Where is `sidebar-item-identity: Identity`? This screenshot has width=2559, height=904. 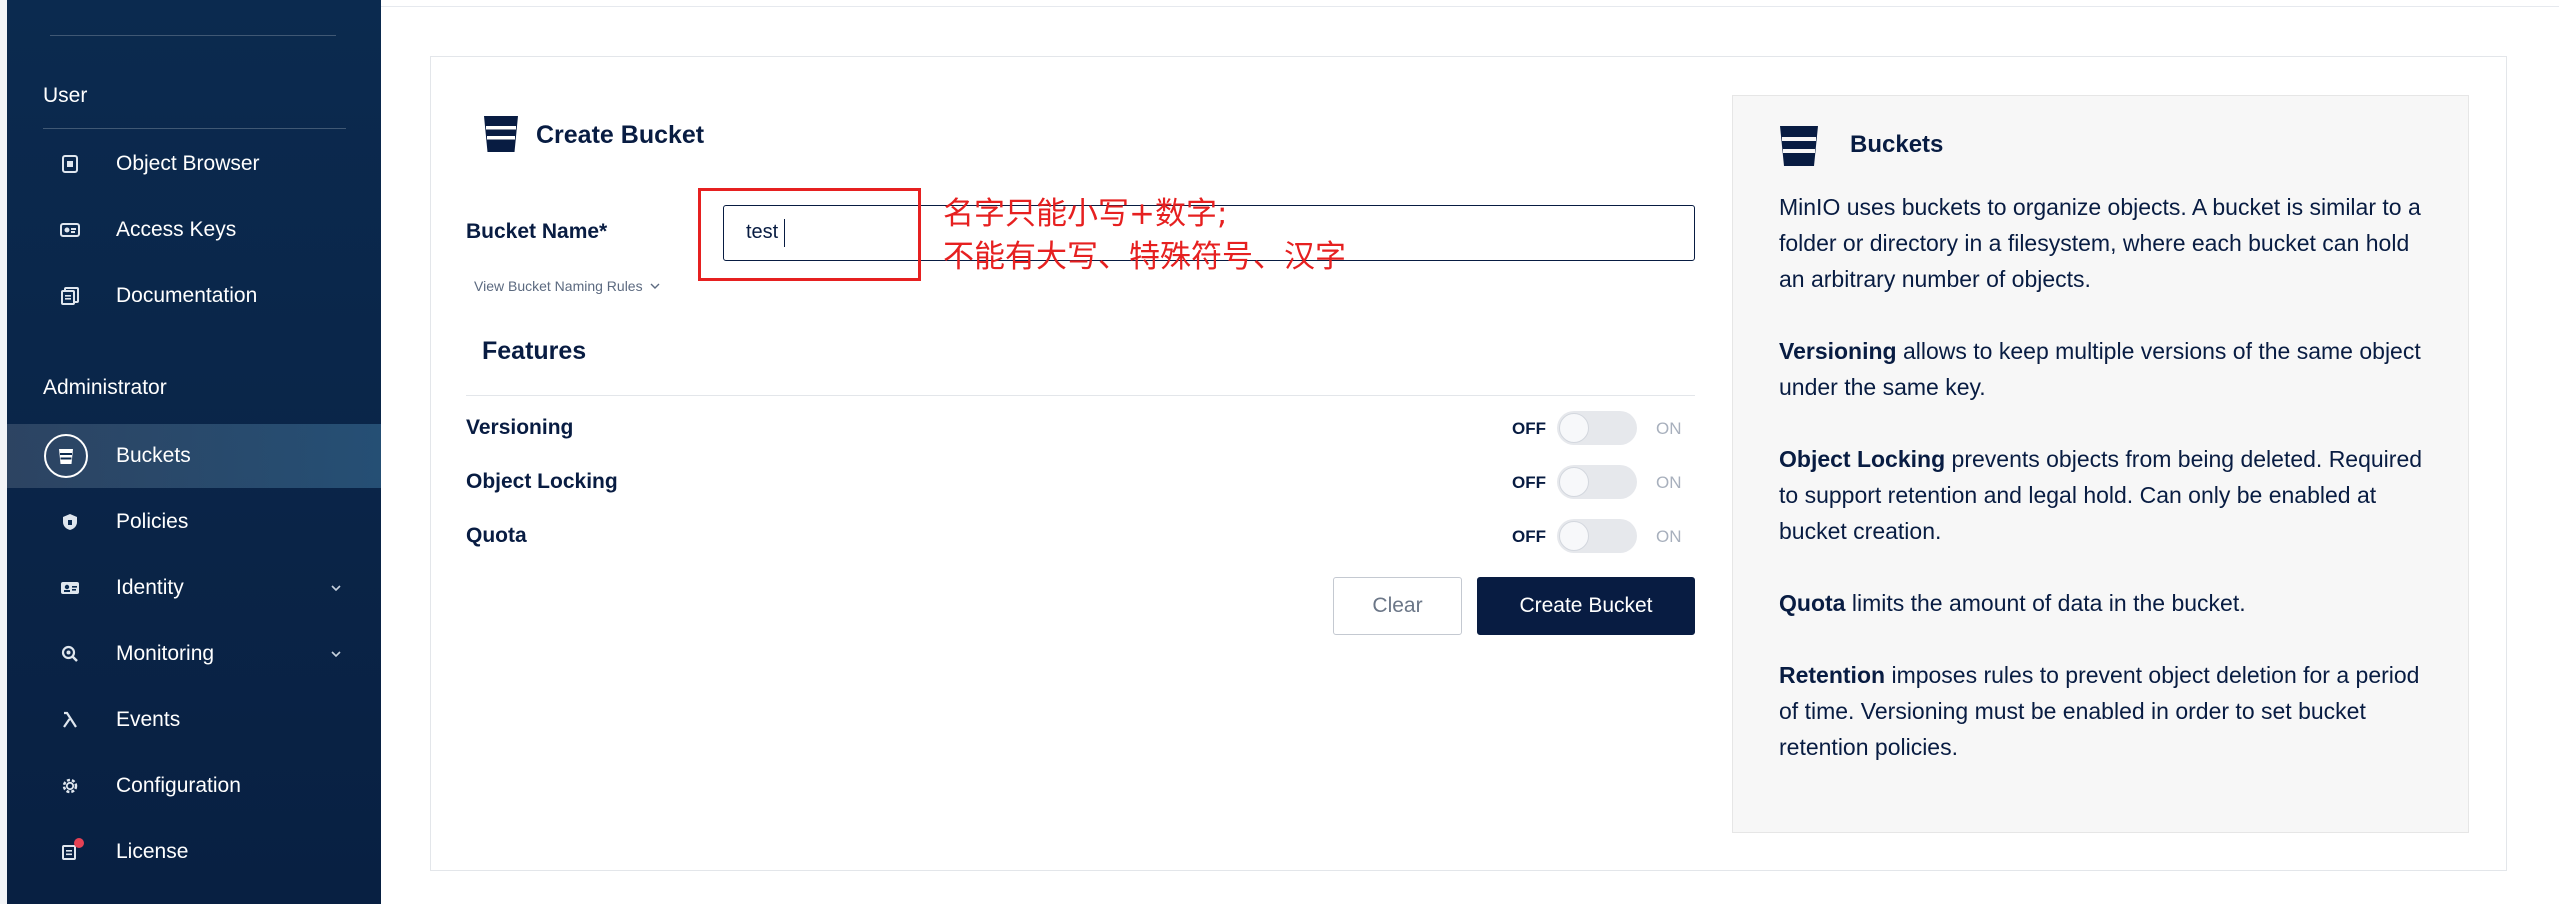 sidebar-item-identity: Identity is located at coordinates (194, 588).